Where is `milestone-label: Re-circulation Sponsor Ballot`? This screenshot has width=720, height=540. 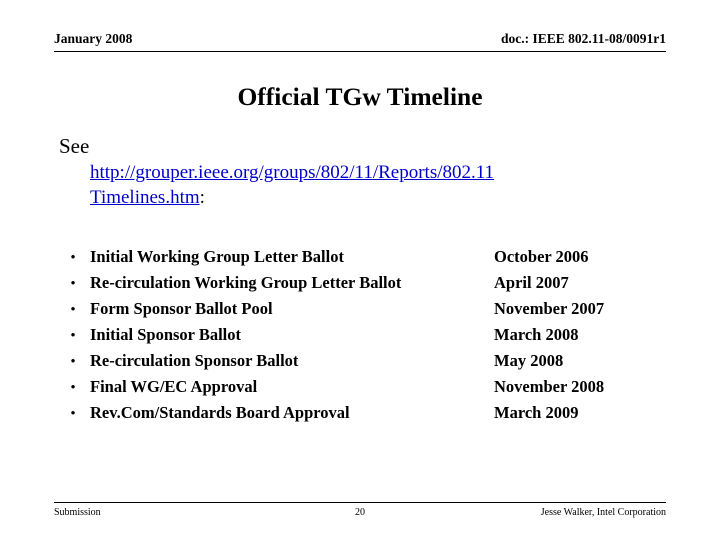 milestone-label: Re-circulation Sponsor Ballot is located at coordinates (194, 360).